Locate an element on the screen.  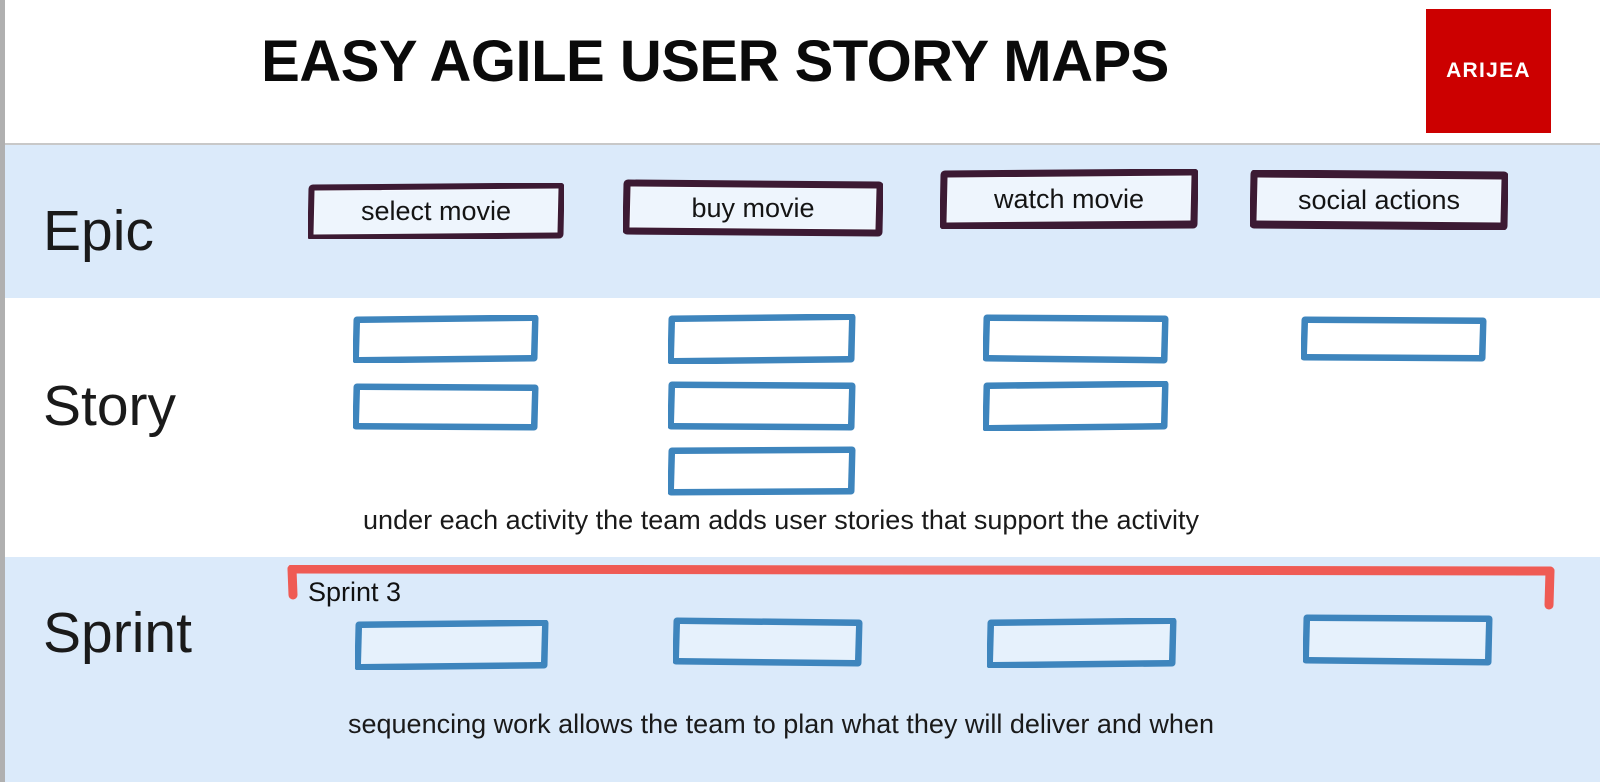
epic-card-buy-movie: buy movie is located at coordinates (753, 208).